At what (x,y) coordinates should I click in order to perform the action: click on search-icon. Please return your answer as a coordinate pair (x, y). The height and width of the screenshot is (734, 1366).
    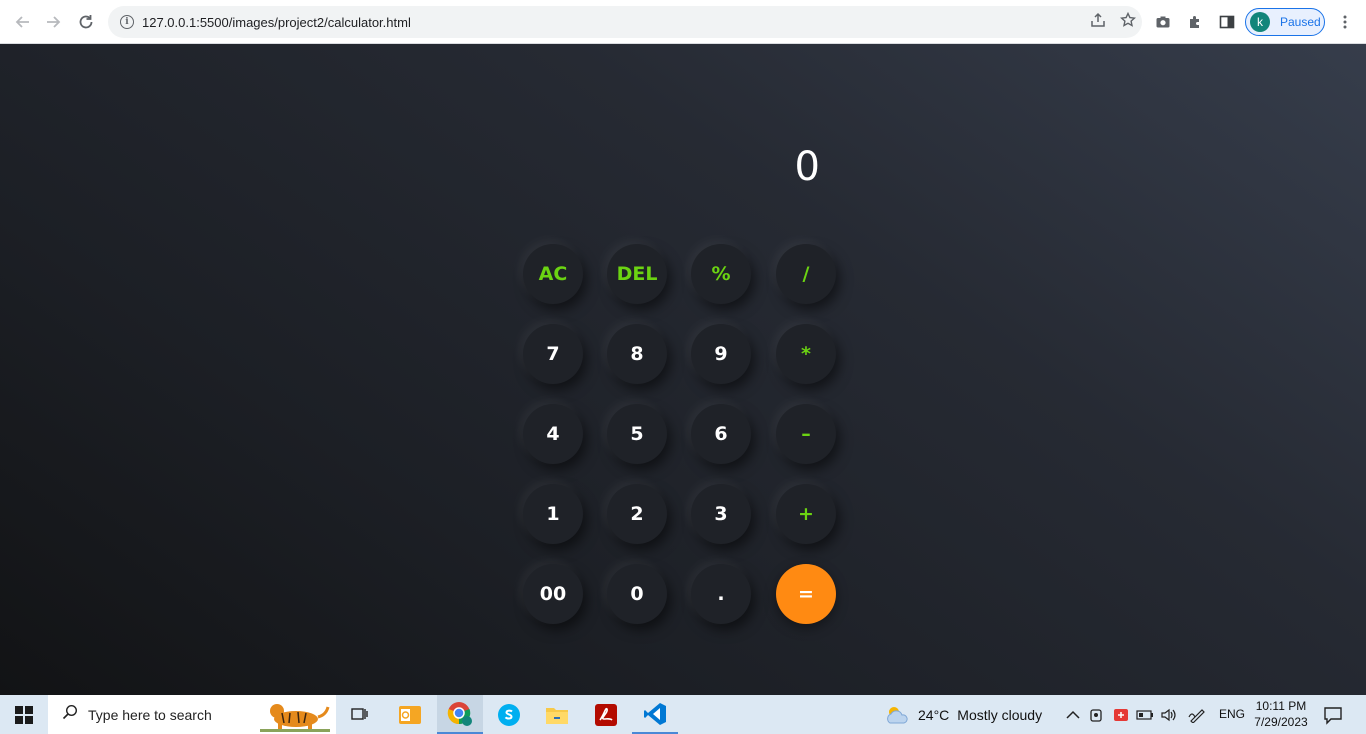
    Looking at the image, I should click on (70, 714).